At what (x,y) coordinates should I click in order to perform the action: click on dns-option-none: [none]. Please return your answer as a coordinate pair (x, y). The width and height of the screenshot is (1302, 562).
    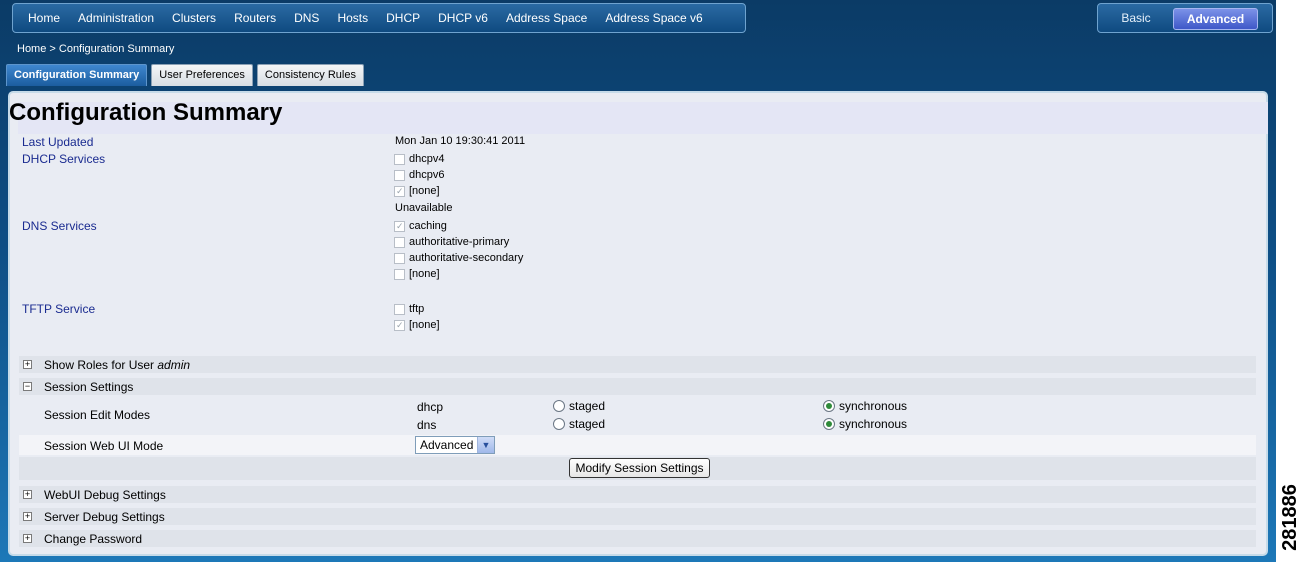
    Looking at the image, I should click on (417, 274).